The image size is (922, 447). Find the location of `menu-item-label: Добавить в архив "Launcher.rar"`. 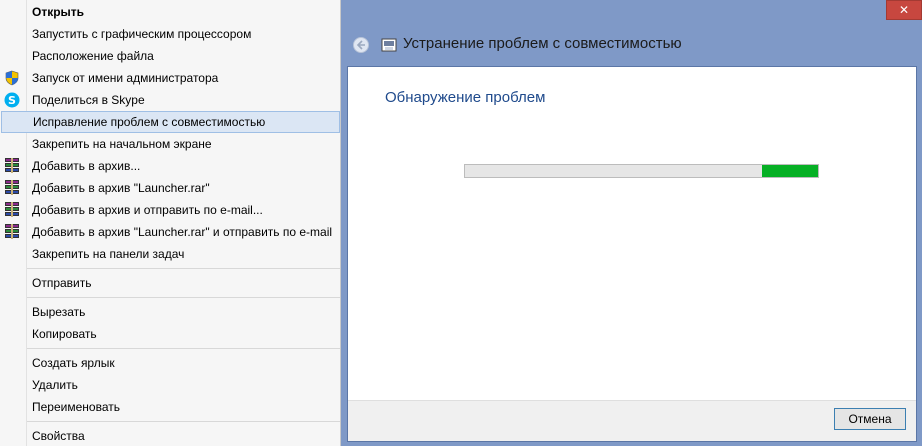

menu-item-label: Добавить в архив "Launcher.rar" is located at coordinates (121, 188).